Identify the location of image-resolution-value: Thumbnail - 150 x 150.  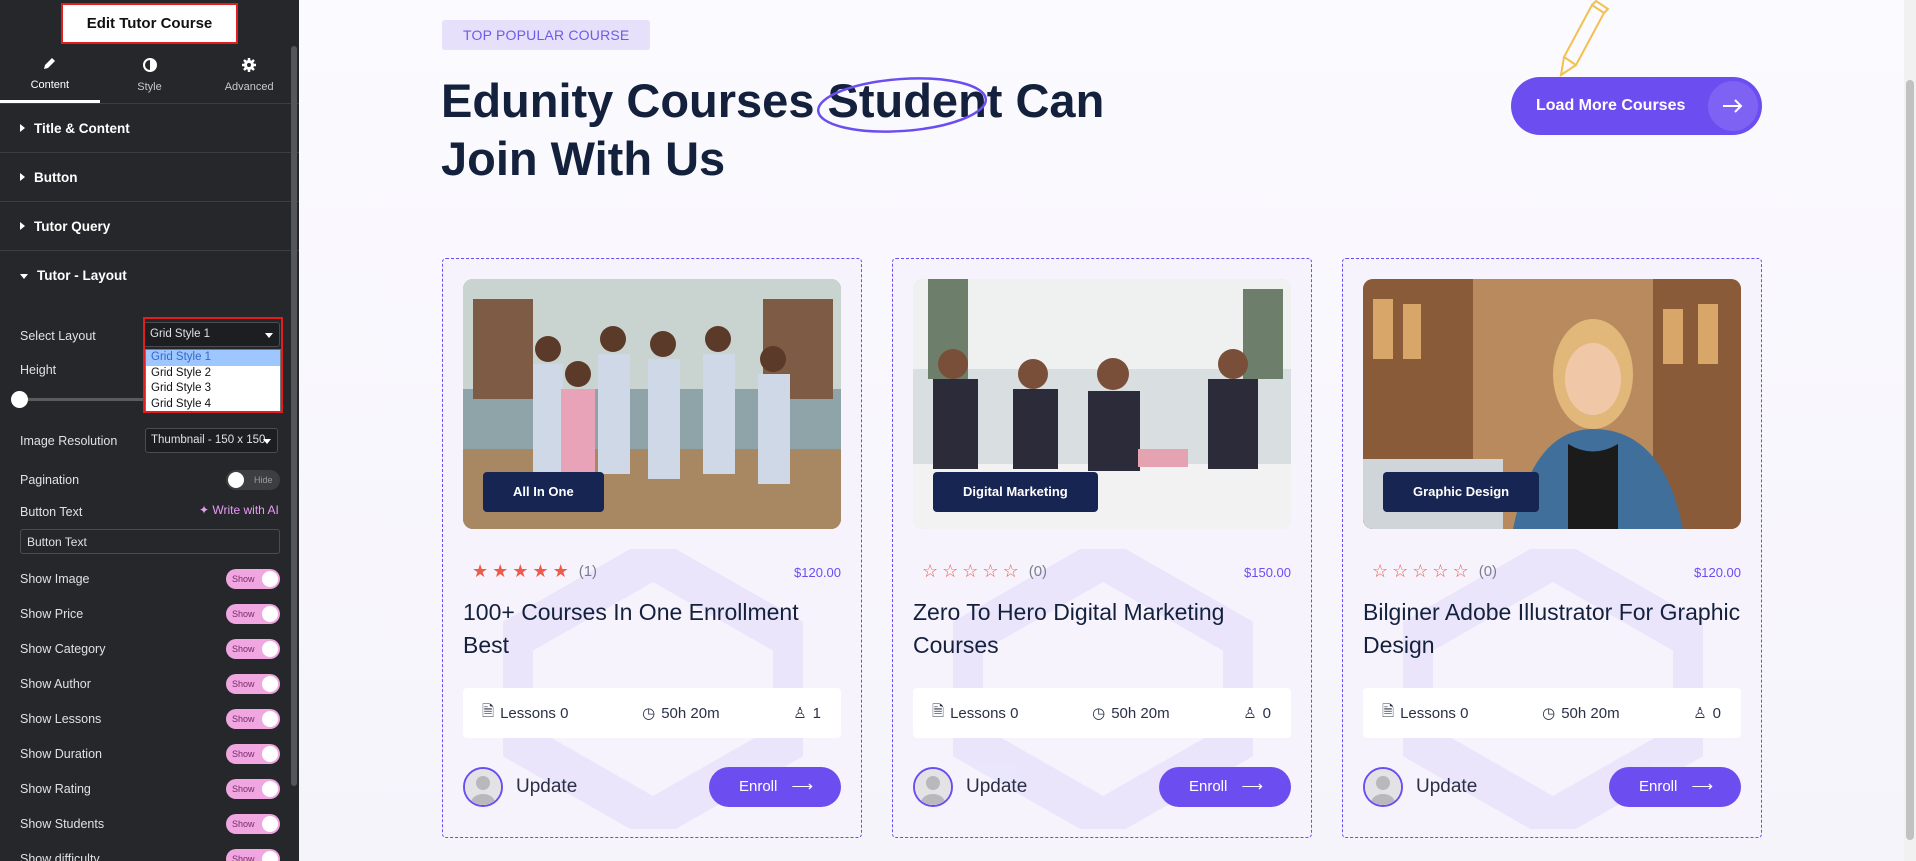
(208, 440).